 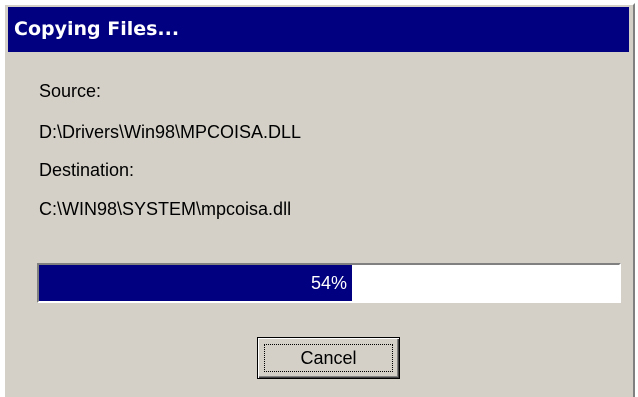 What do you see at coordinates (170, 132) in the screenshot?
I see `source-path: D:\Drivers\Win98\MPCOISA.DLL` at bounding box center [170, 132].